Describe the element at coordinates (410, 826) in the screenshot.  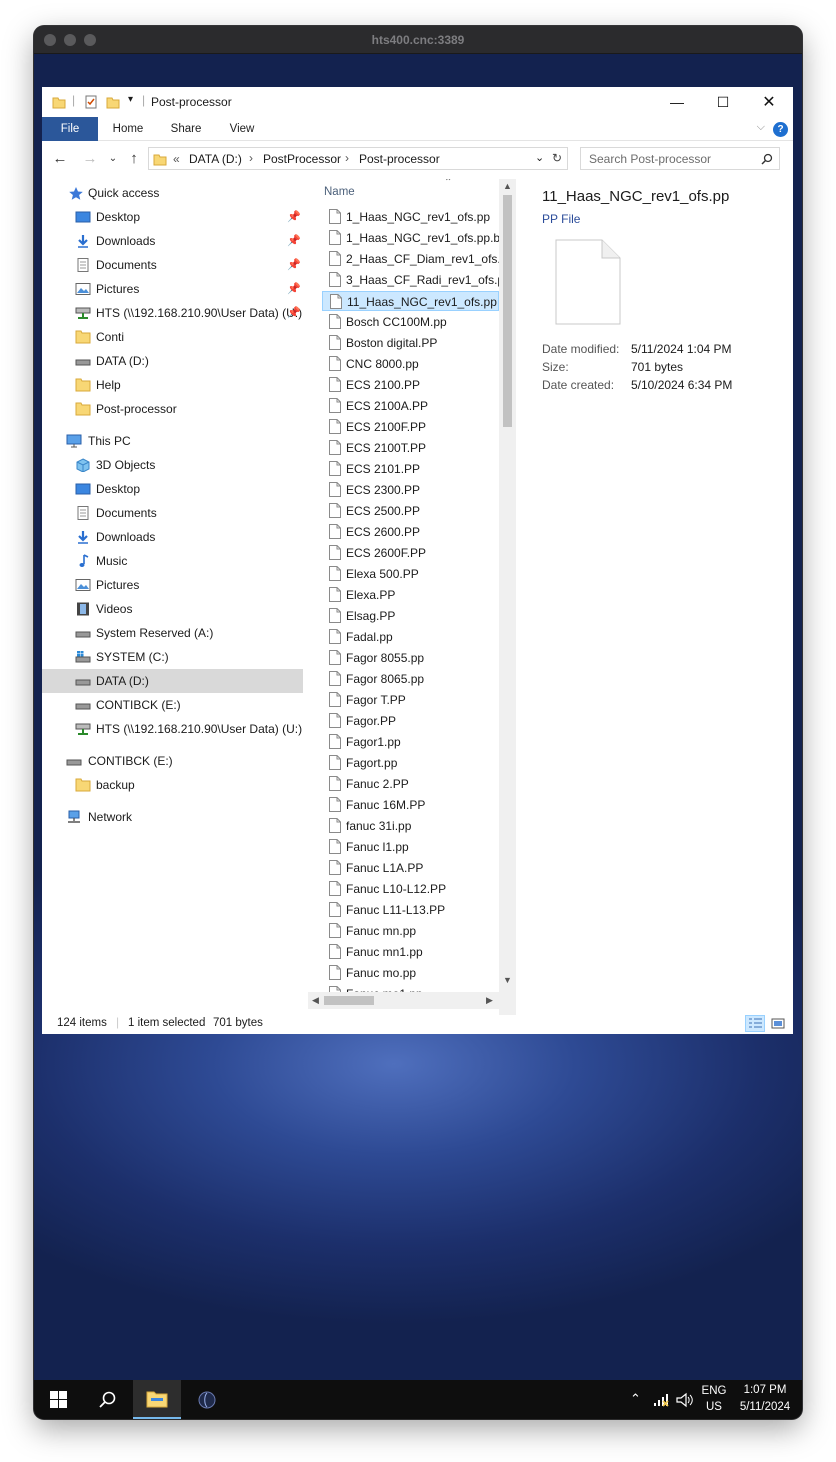
I see `file-row: fanuc 31i.pp` at that location.